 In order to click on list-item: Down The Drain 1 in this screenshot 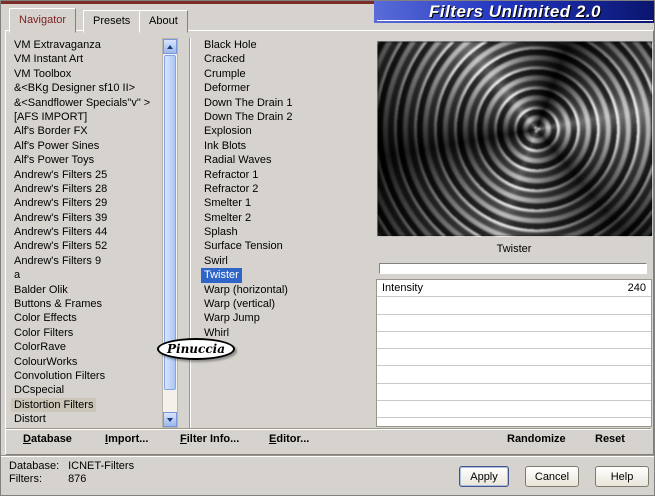, I will do `click(248, 103)`.